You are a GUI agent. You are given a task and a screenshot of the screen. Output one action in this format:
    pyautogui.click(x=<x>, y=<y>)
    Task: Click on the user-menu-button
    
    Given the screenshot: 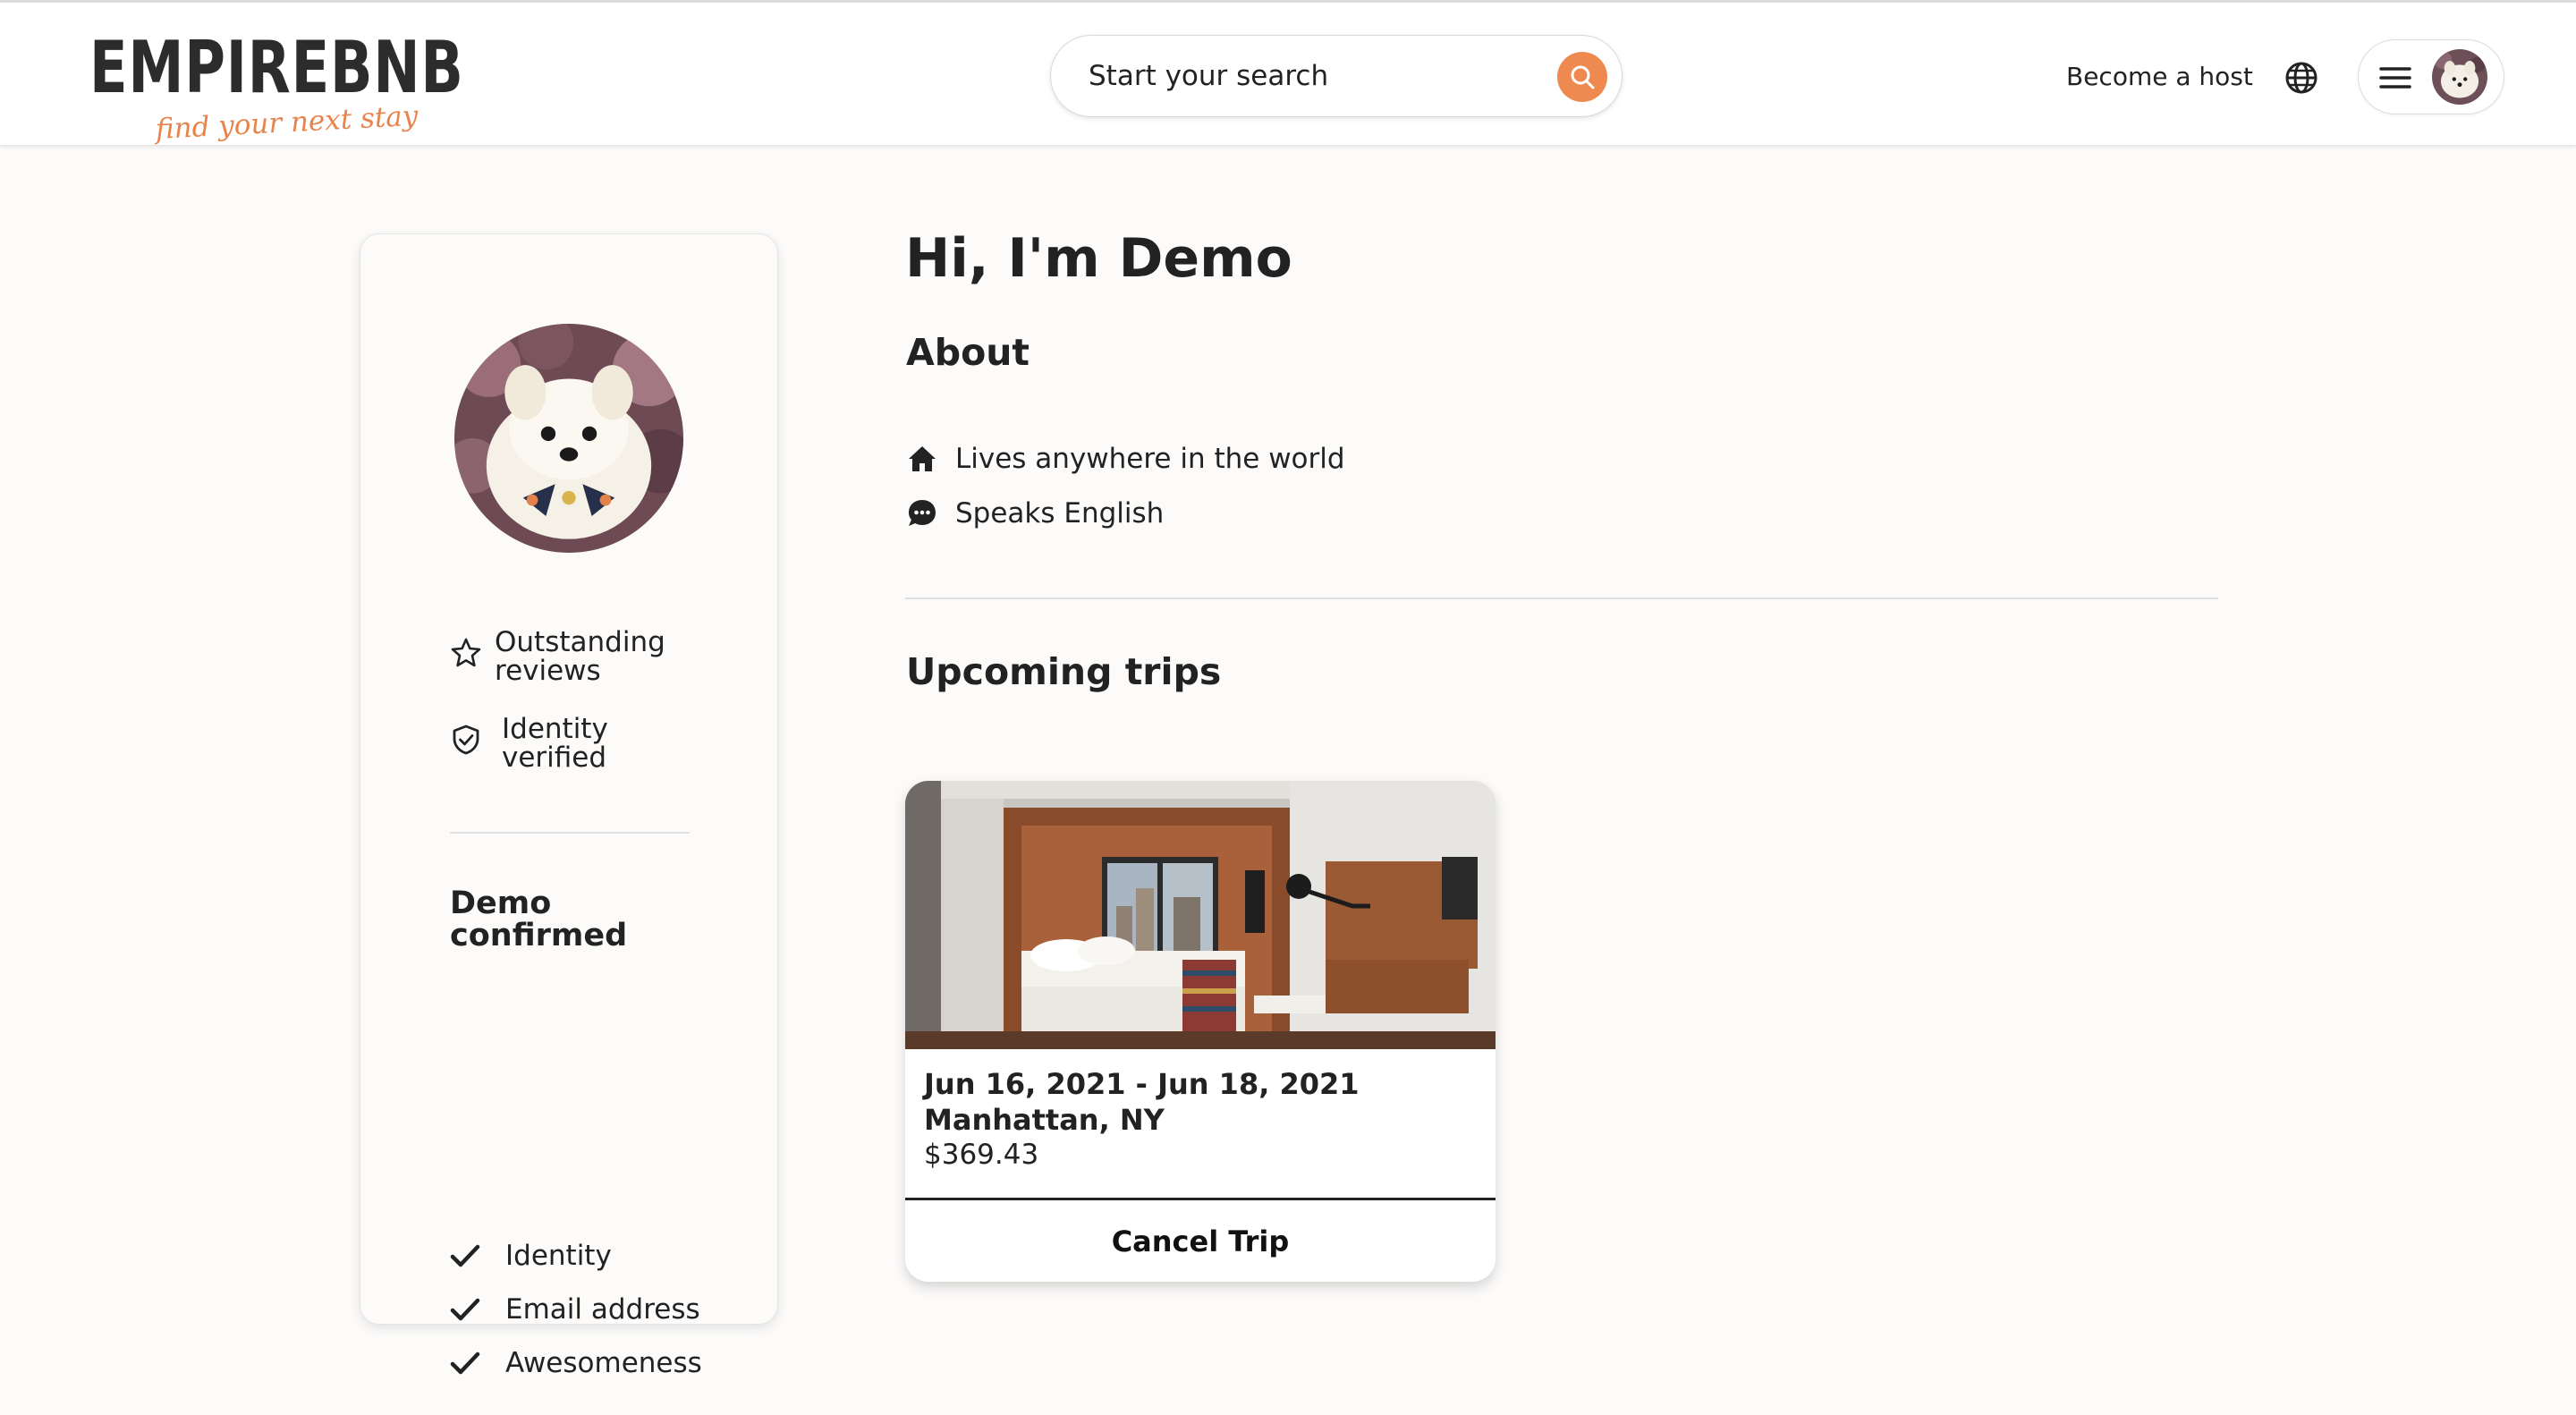 What is the action you would take?
    pyautogui.click(x=2431, y=77)
    